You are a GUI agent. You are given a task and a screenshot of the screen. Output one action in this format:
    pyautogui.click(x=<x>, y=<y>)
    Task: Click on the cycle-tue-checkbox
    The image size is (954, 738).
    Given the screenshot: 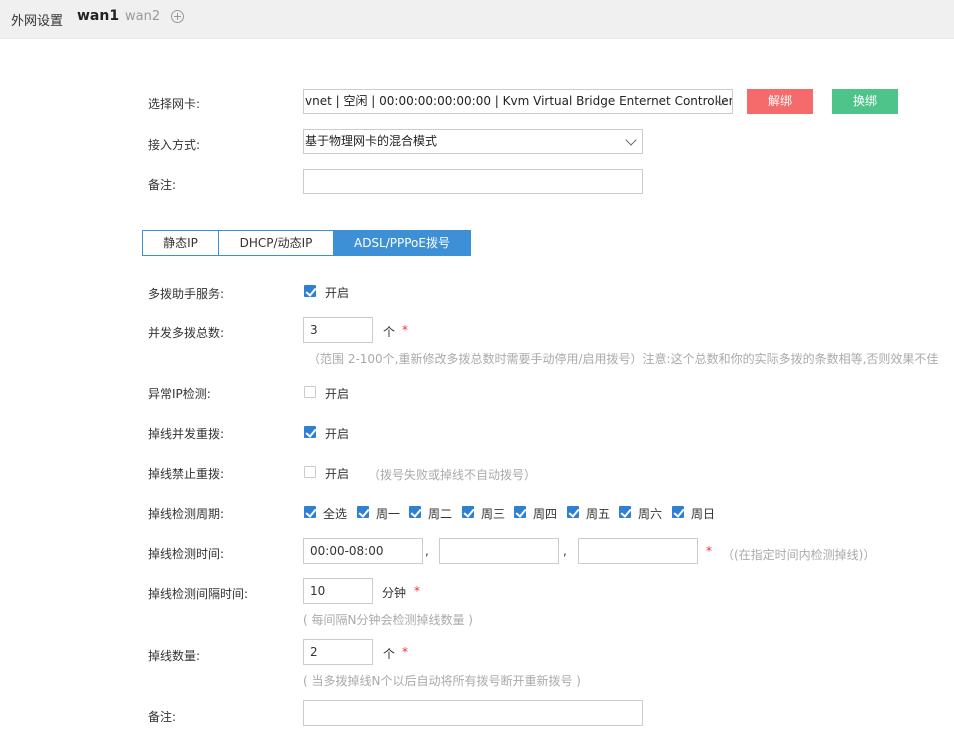 What is the action you would take?
    pyautogui.click(x=415, y=512)
    